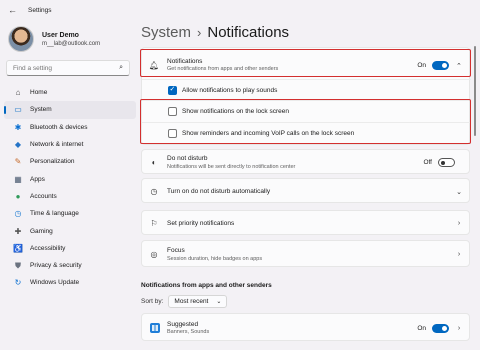  I want to click on lock-screen-checkbox, so click(172, 111).